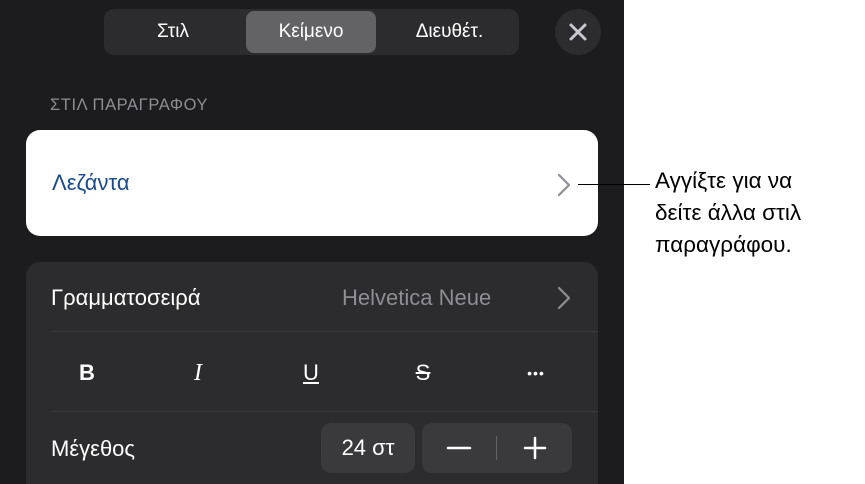 The image size is (865, 484). Describe the element at coordinates (311, 373) in the screenshot. I see `underline-button: U` at that location.